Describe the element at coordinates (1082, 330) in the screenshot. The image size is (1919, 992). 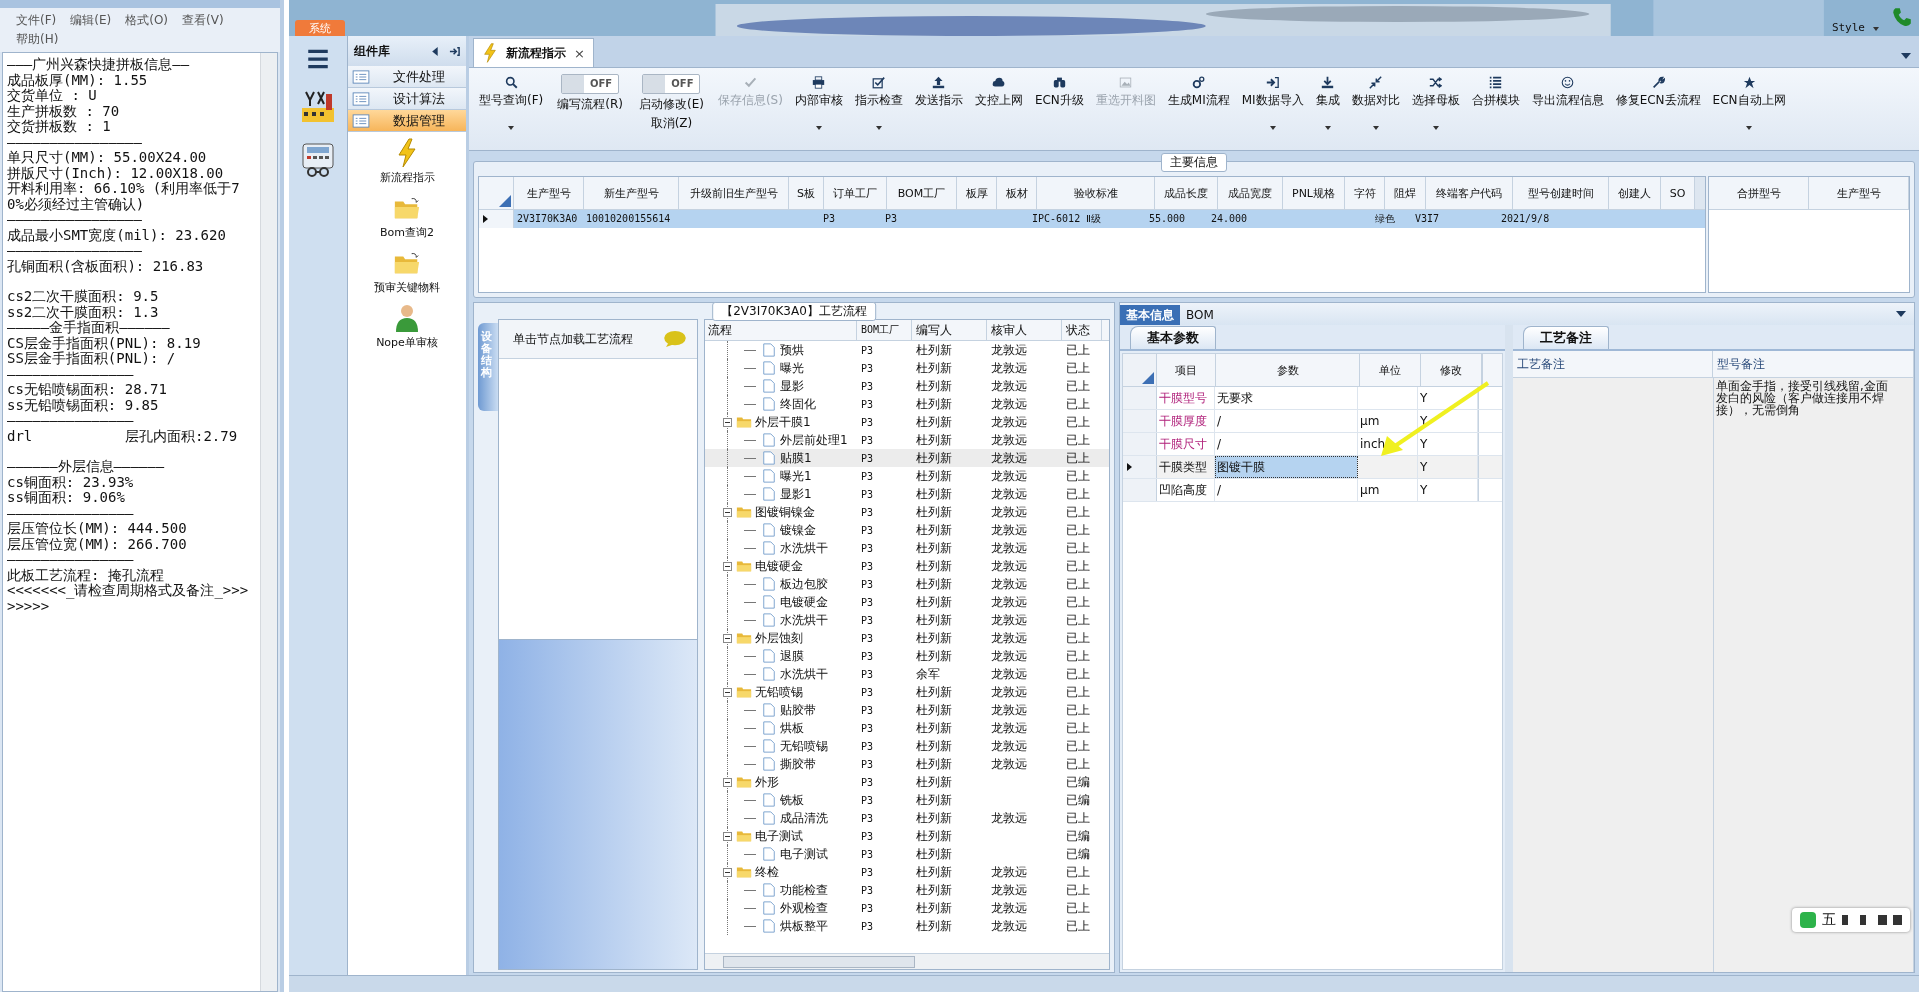
I see `column-header: 状态` at that location.